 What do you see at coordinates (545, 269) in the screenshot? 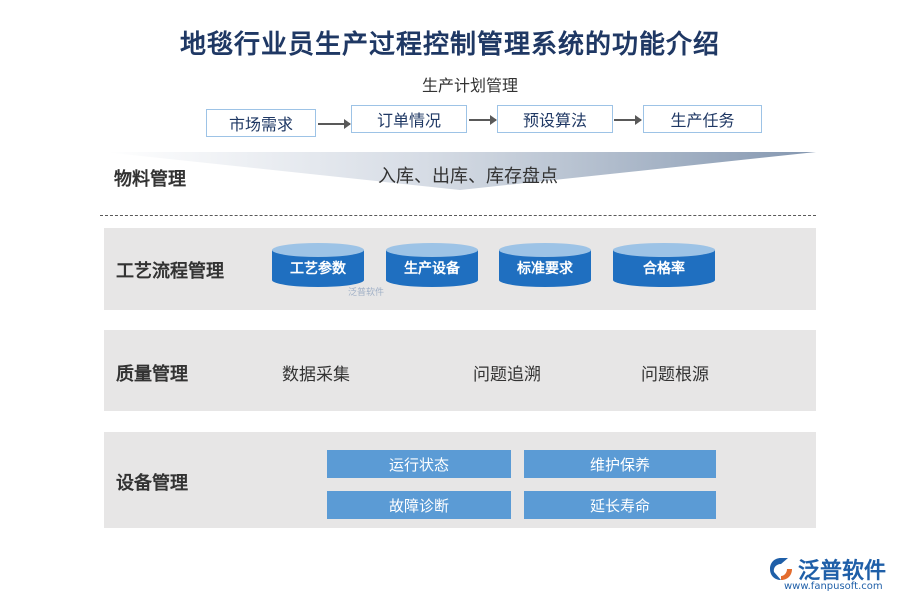
I see `process-item-label: 标准要求` at bounding box center [545, 269].